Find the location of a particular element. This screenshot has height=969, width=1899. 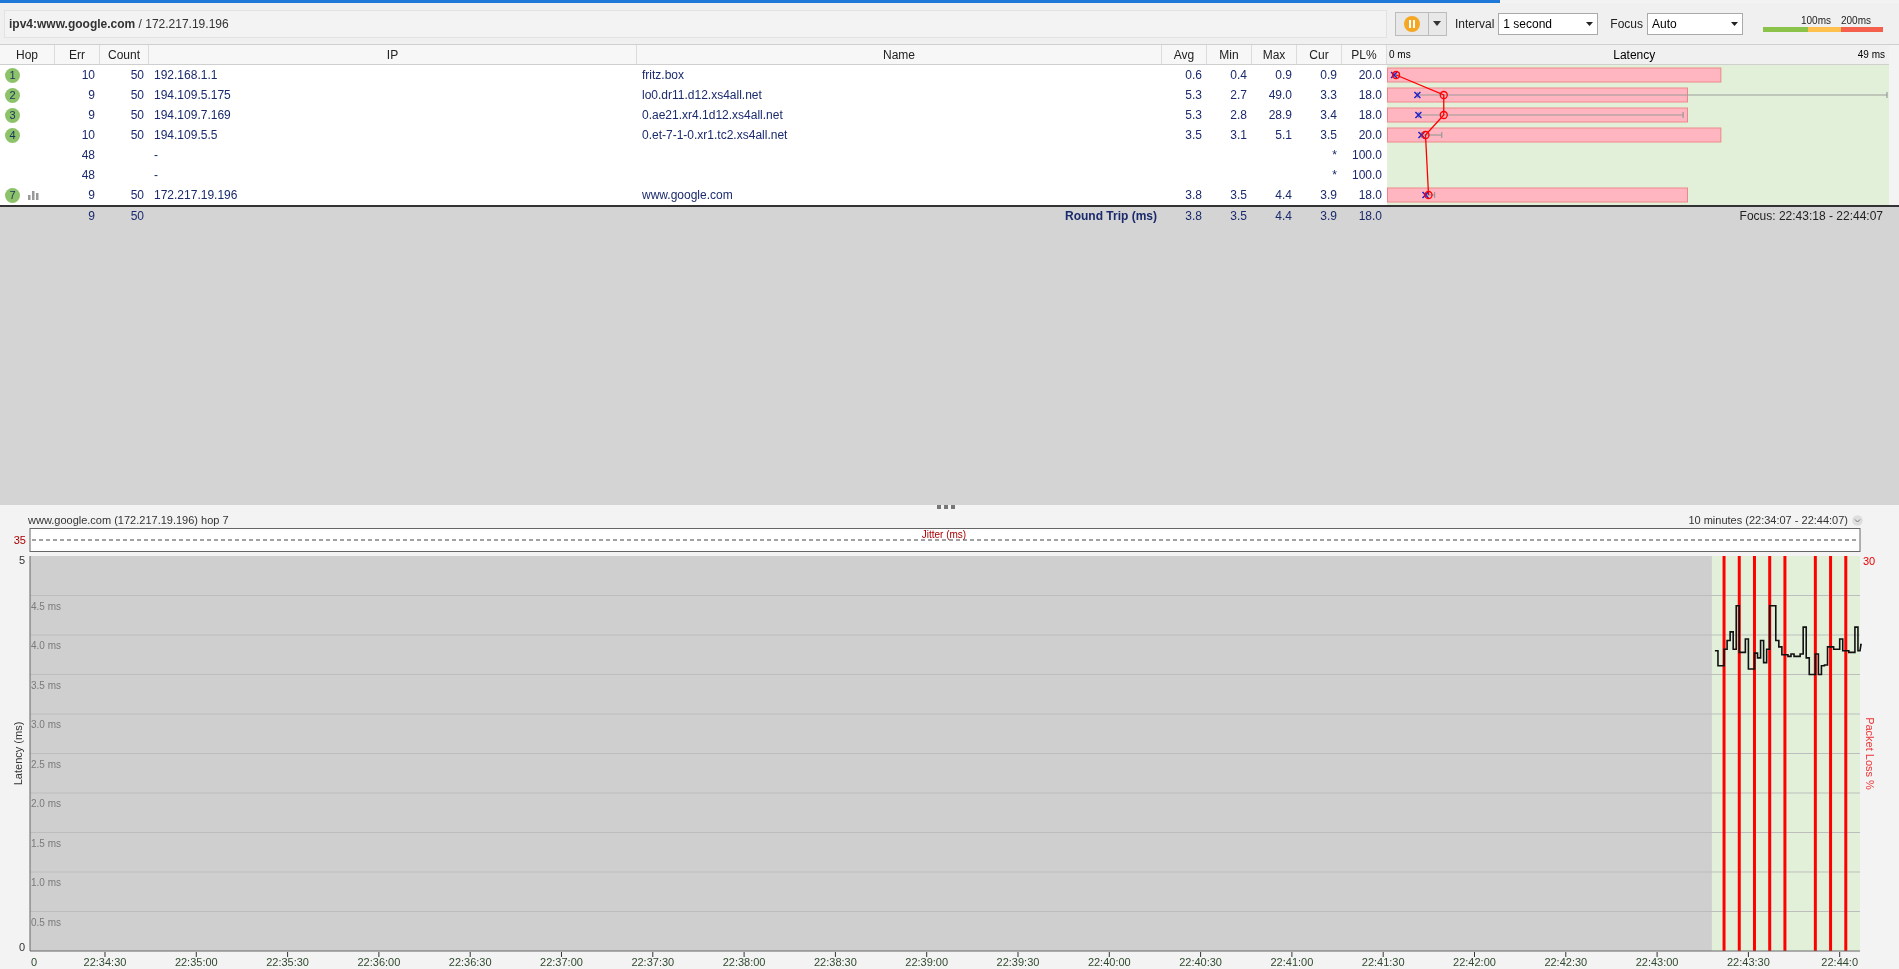

table-cell: 194.109.5.175 is located at coordinates (192, 95).